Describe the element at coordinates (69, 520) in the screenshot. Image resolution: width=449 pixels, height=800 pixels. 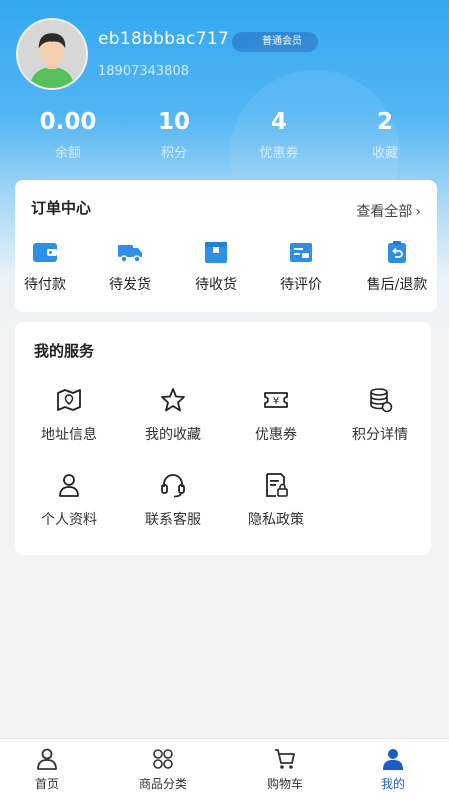
I see `service-label: 个人资料` at that location.